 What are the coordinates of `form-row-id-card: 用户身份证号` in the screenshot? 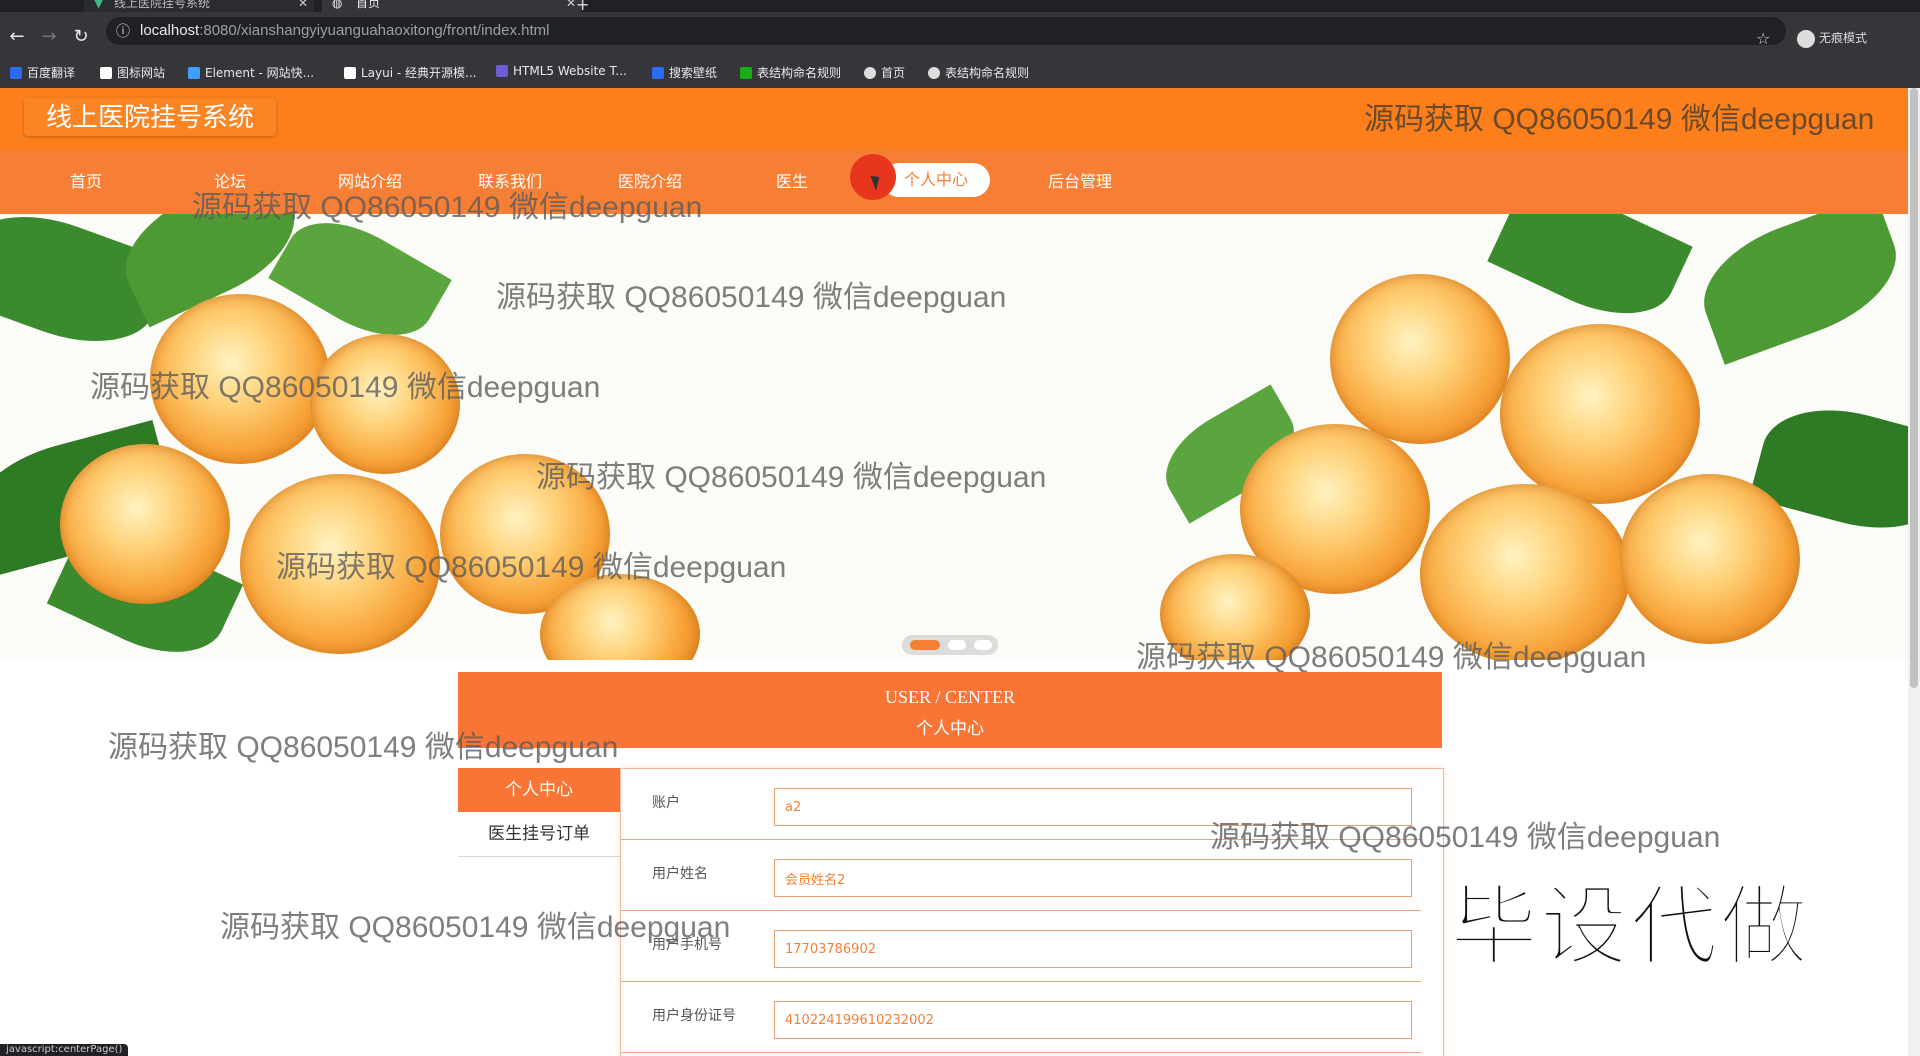 It's located at (1021, 1017).